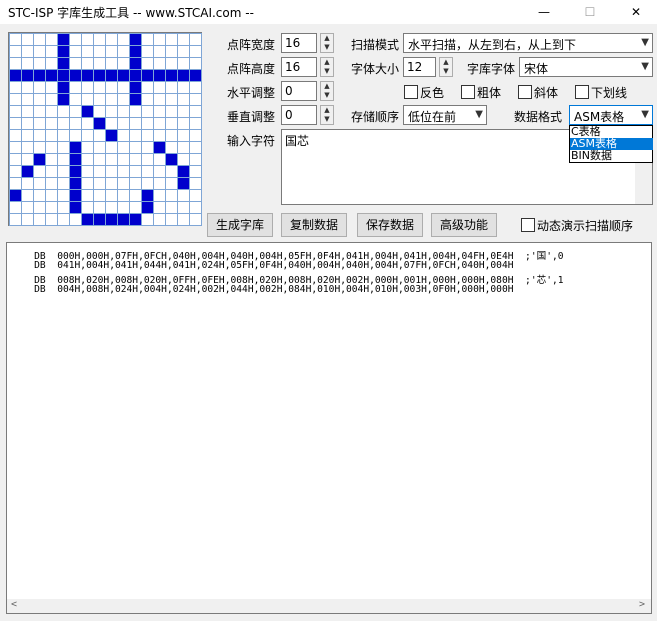 Image resolution: width=657 pixels, height=621 pixels. What do you see at coordinates (586, 67) in the screenshot?
I see `font-select: 宋体 ▼` at bounding box center [586, 67].